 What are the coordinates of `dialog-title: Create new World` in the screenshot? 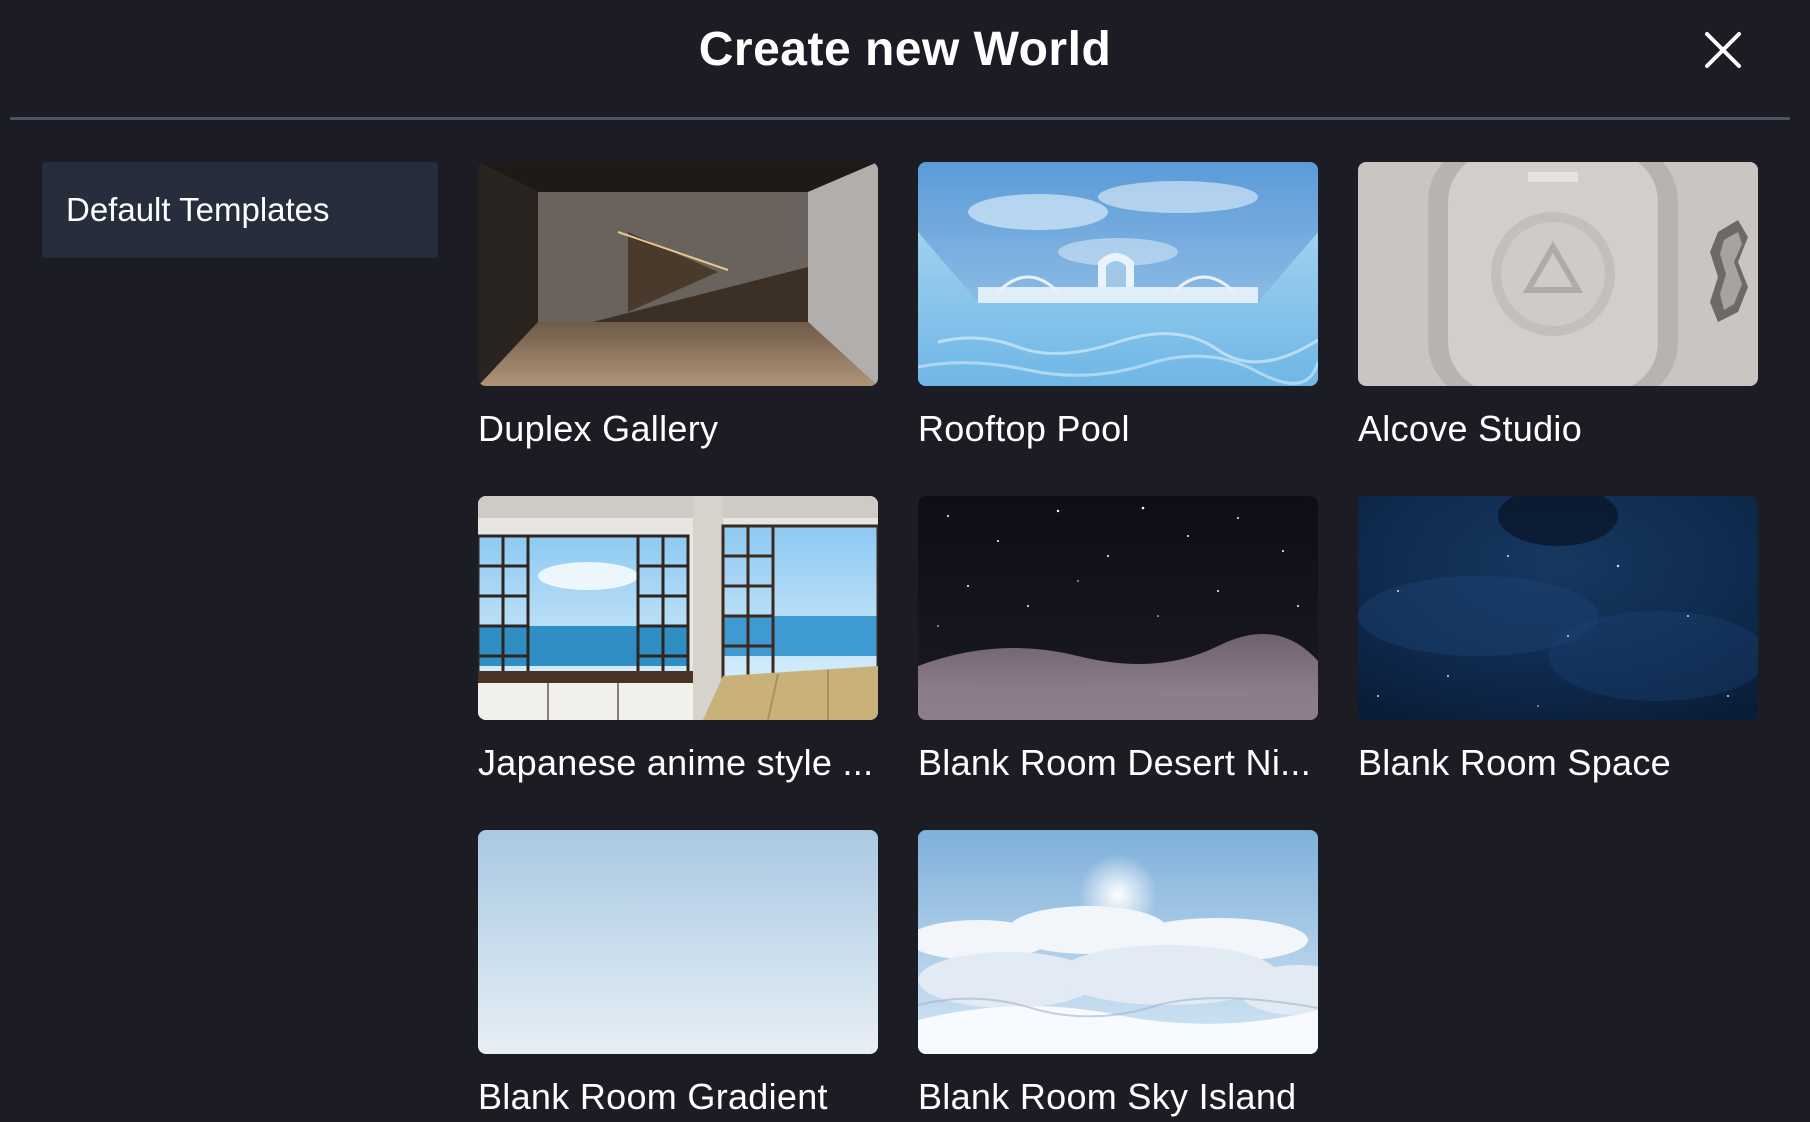 It's located at (905, 49).